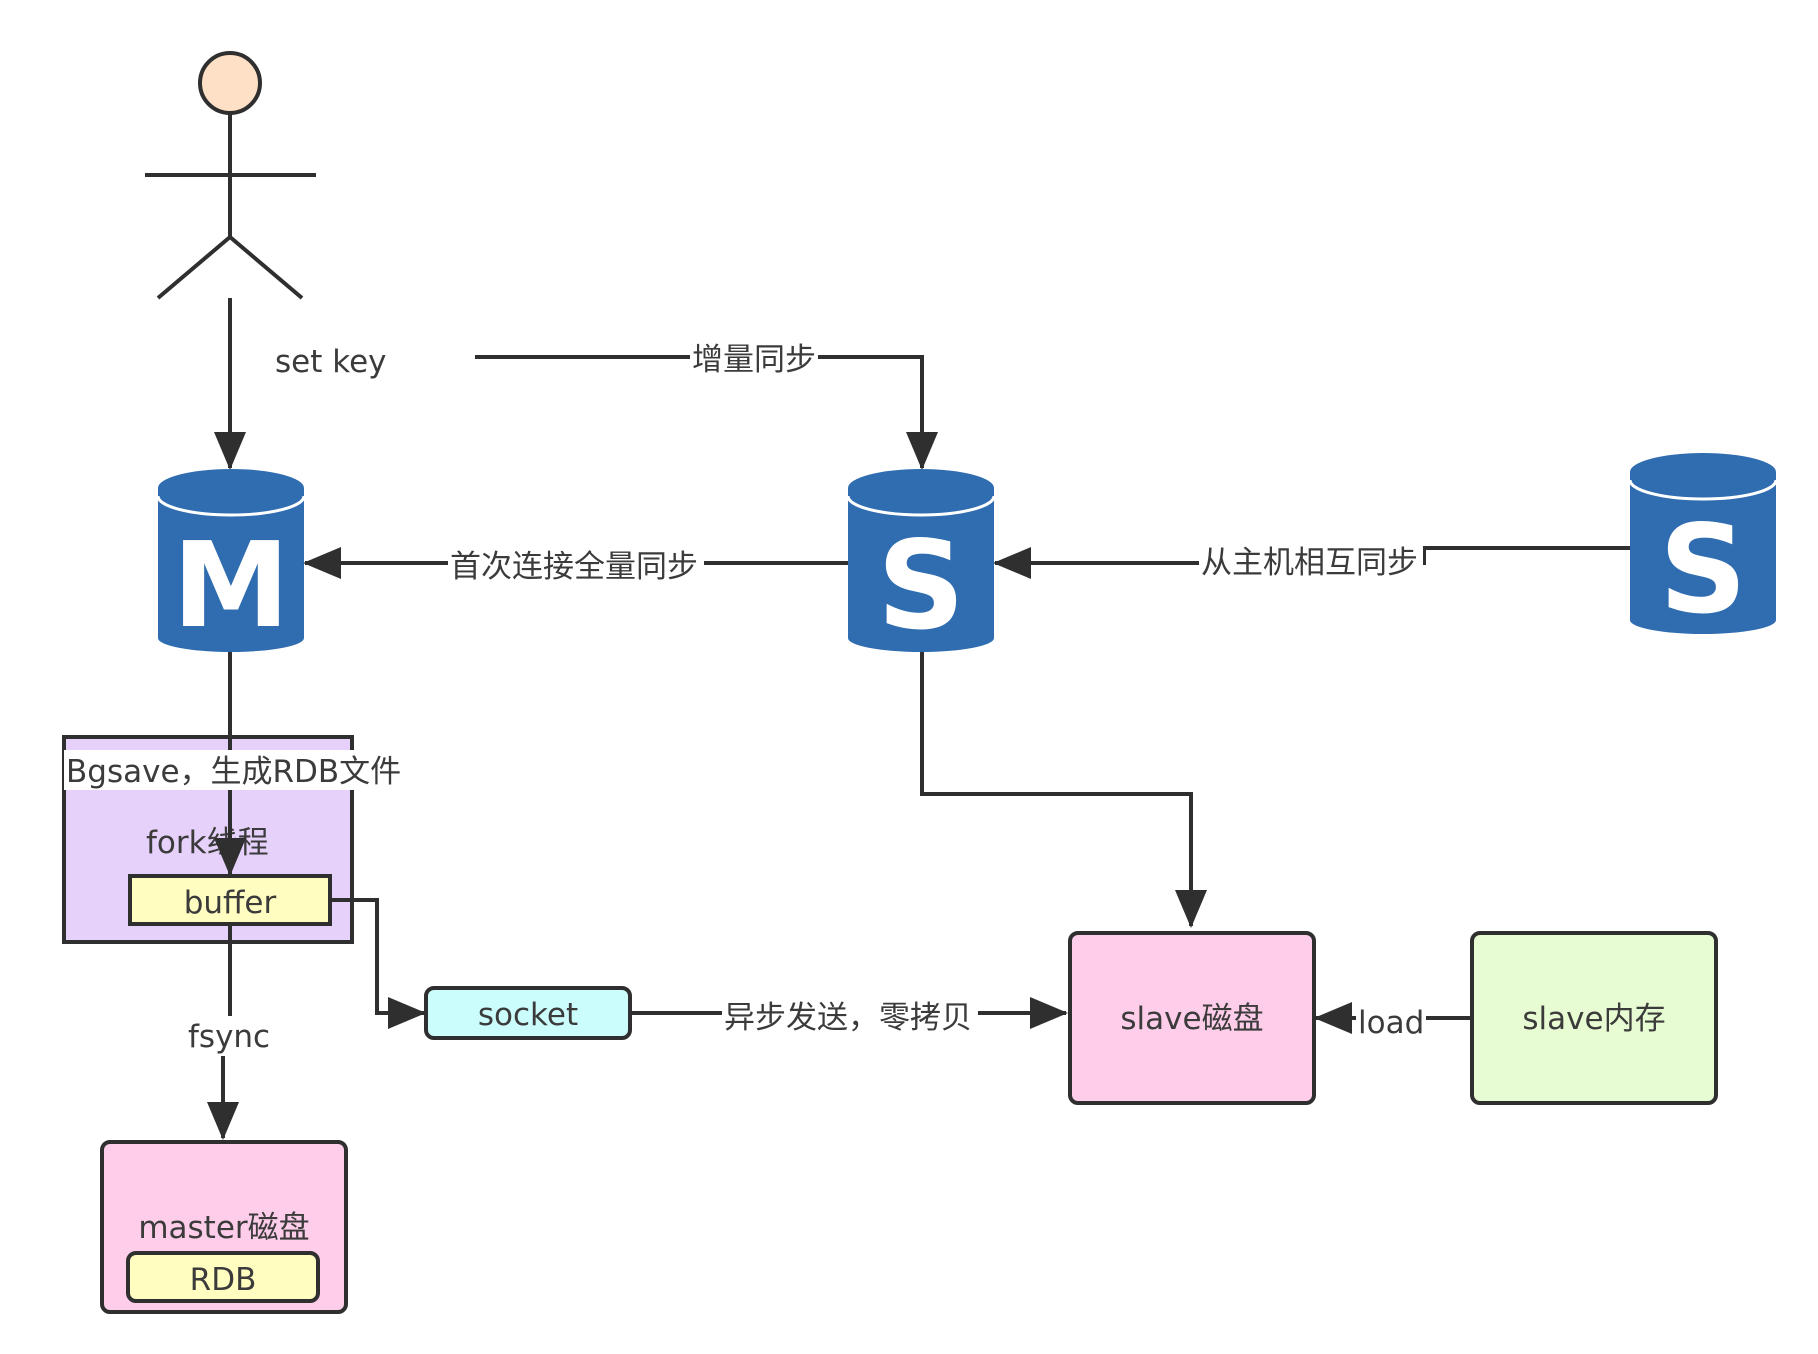 Image resolution: width=1818 pixels, height=1354 pixels. I want to click on slave-disk-label: slave磁盘, so click(1191, 1019).